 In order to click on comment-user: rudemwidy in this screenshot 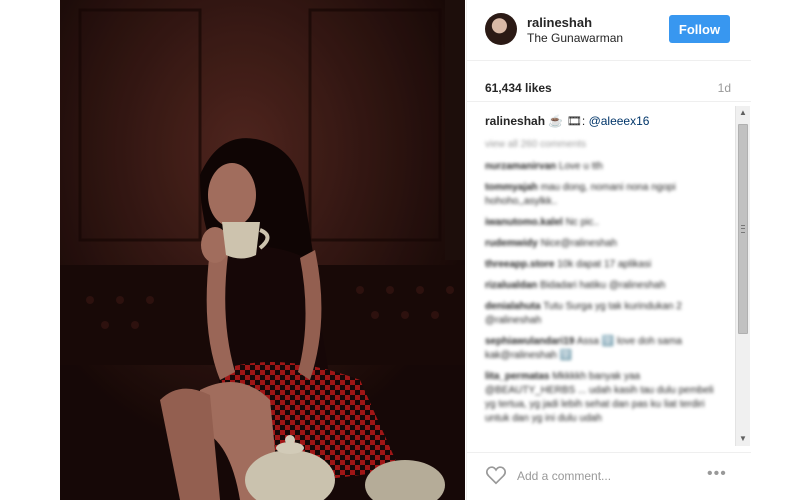, I will do `click(511, 243)`.